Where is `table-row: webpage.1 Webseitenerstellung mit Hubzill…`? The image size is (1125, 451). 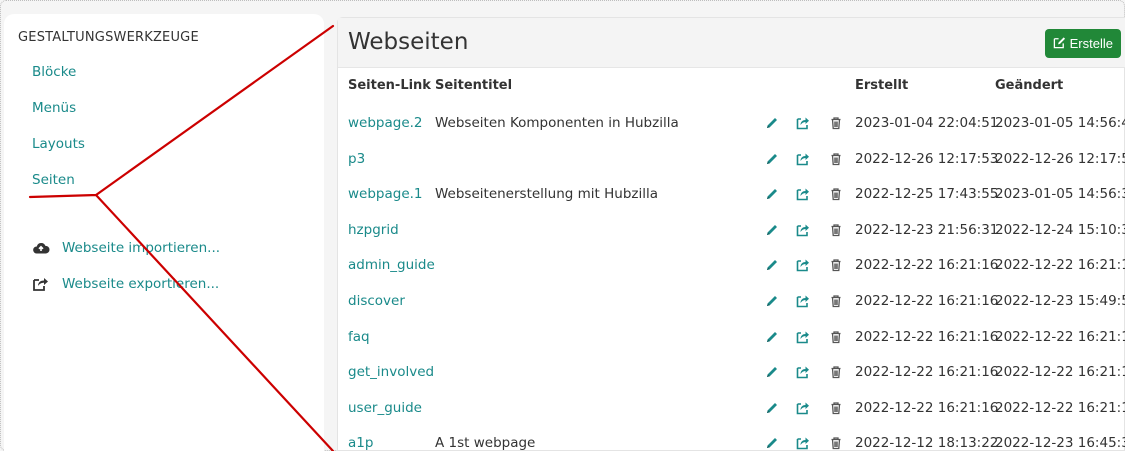
table-row: webpage.1 Webseitenerstellung mit Hubzill… is located at coordinates (731, 195).